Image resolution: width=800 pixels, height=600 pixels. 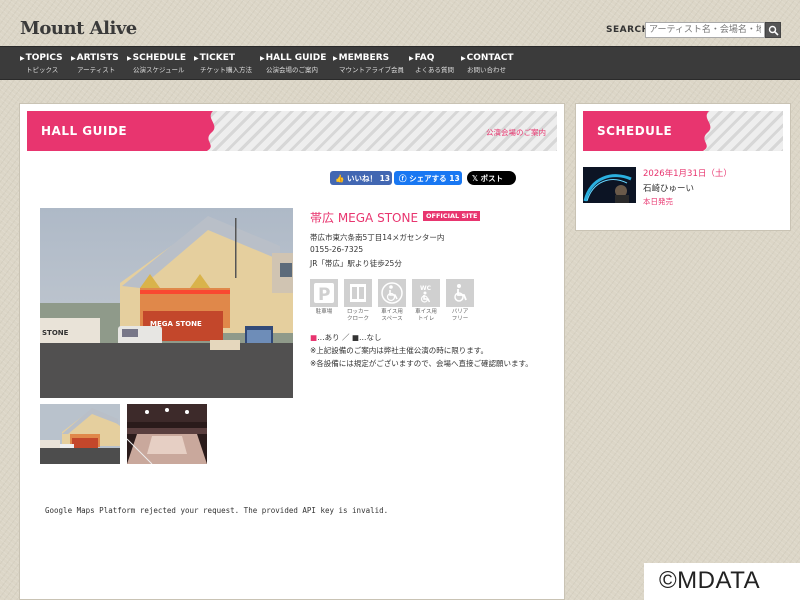 I want to click on nav-sublabel: トピックス, so click(x=42, y=70).